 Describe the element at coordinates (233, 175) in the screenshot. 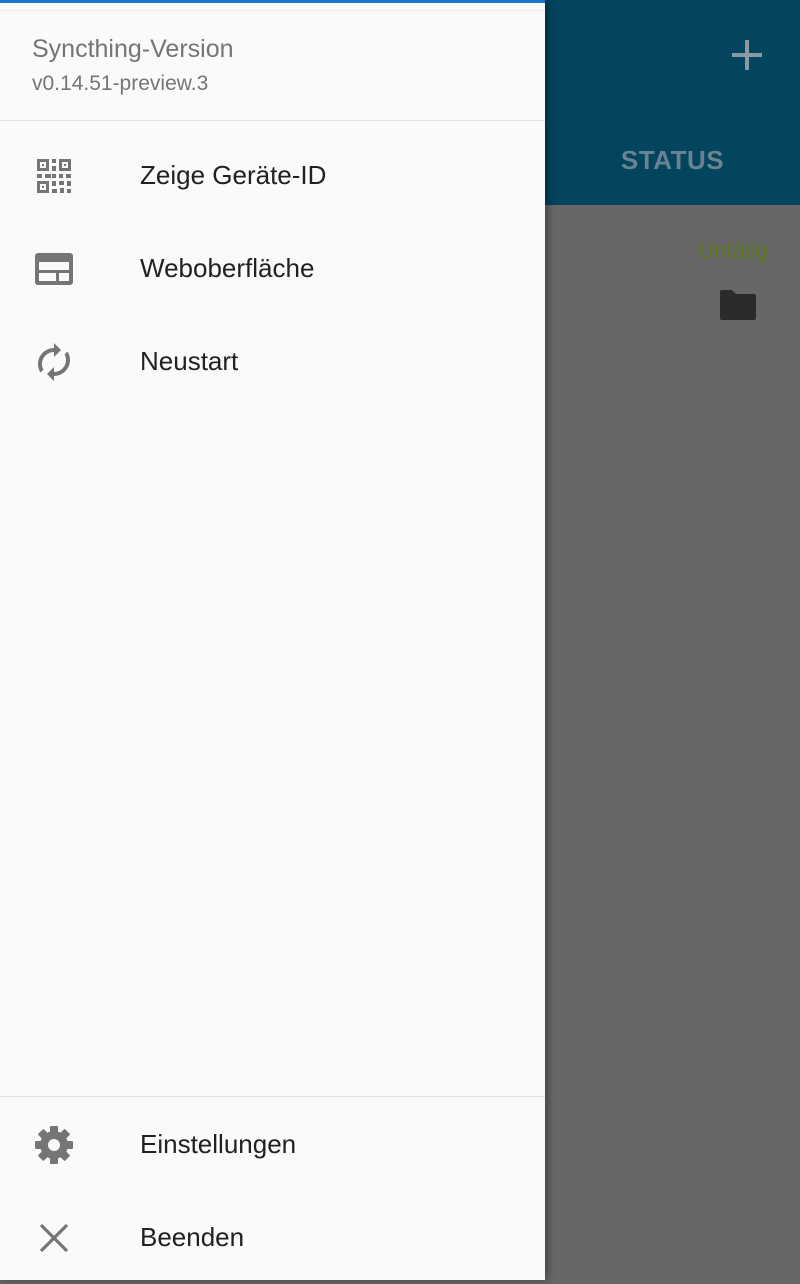

I see `menu-item-label: Zeige Geräte-ID` at that location.